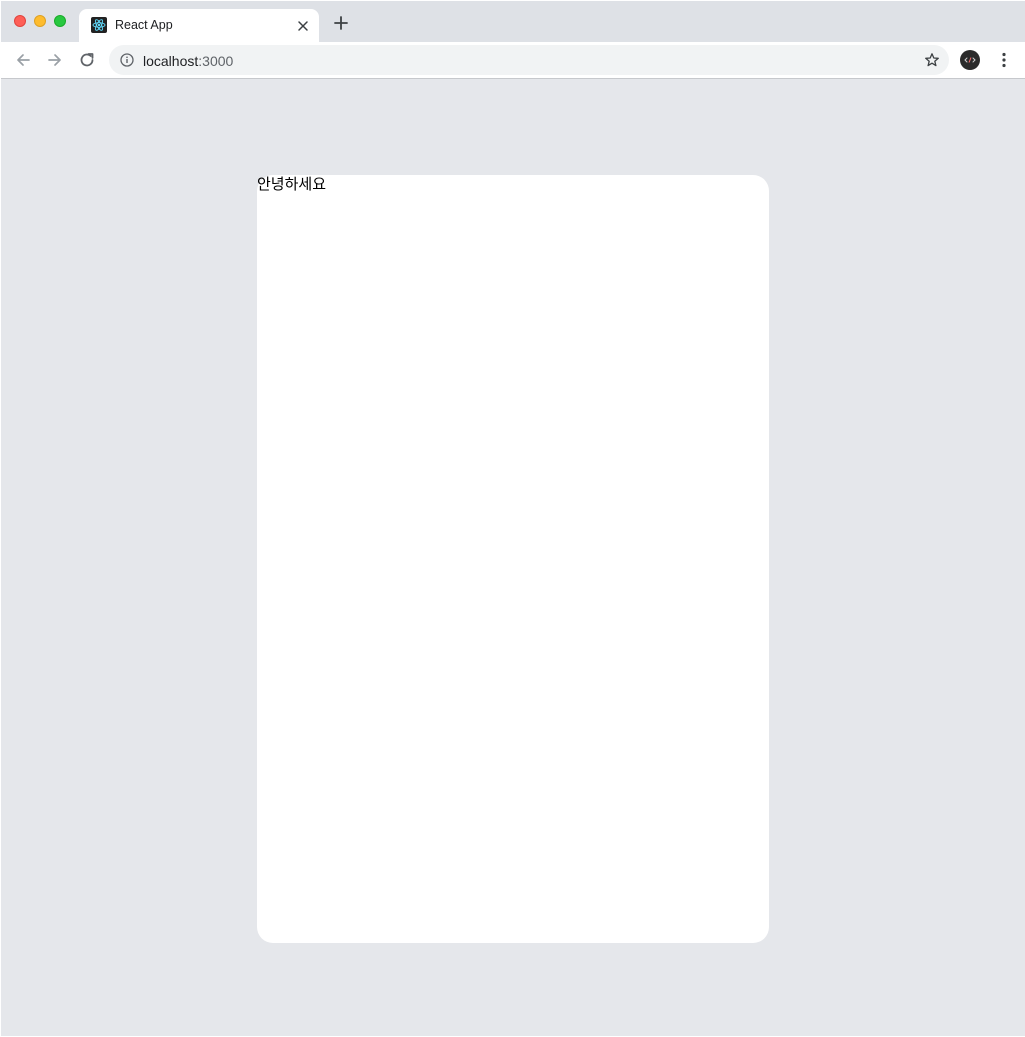  I want to click on info-icon, so click(127, 60).